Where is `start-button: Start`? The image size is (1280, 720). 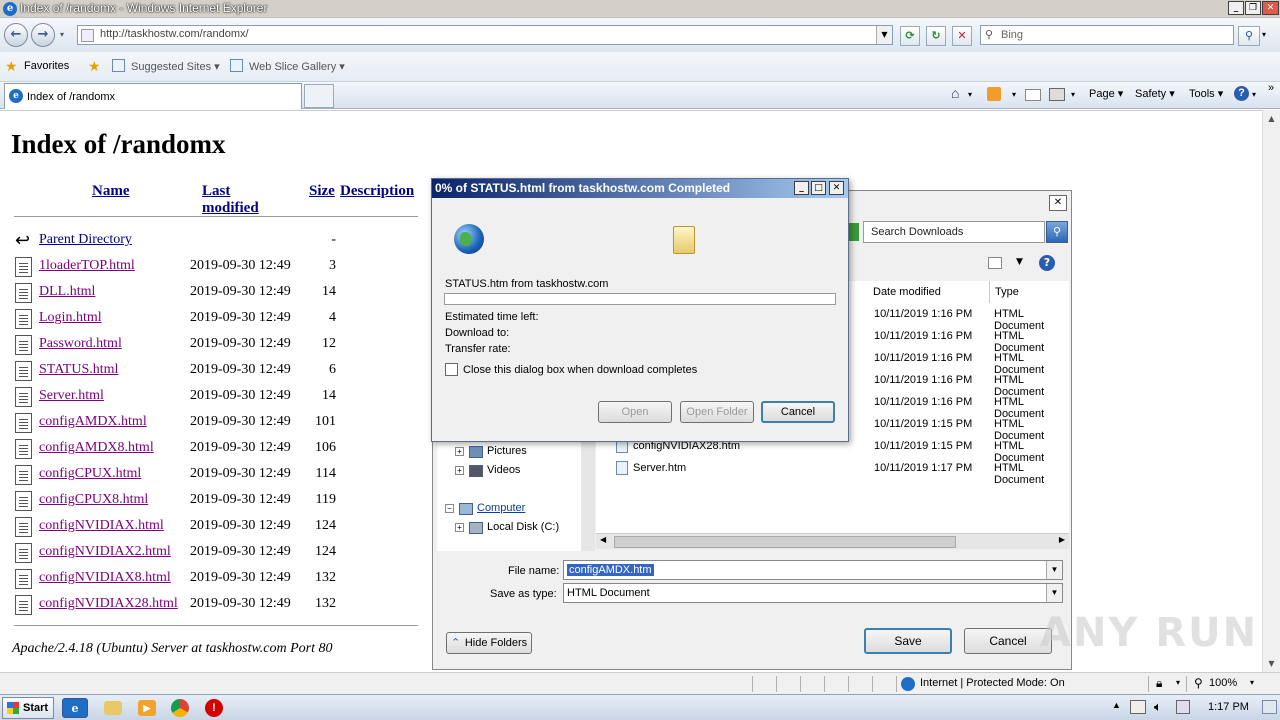
start-button: Start is located at coordinates (28, 708).